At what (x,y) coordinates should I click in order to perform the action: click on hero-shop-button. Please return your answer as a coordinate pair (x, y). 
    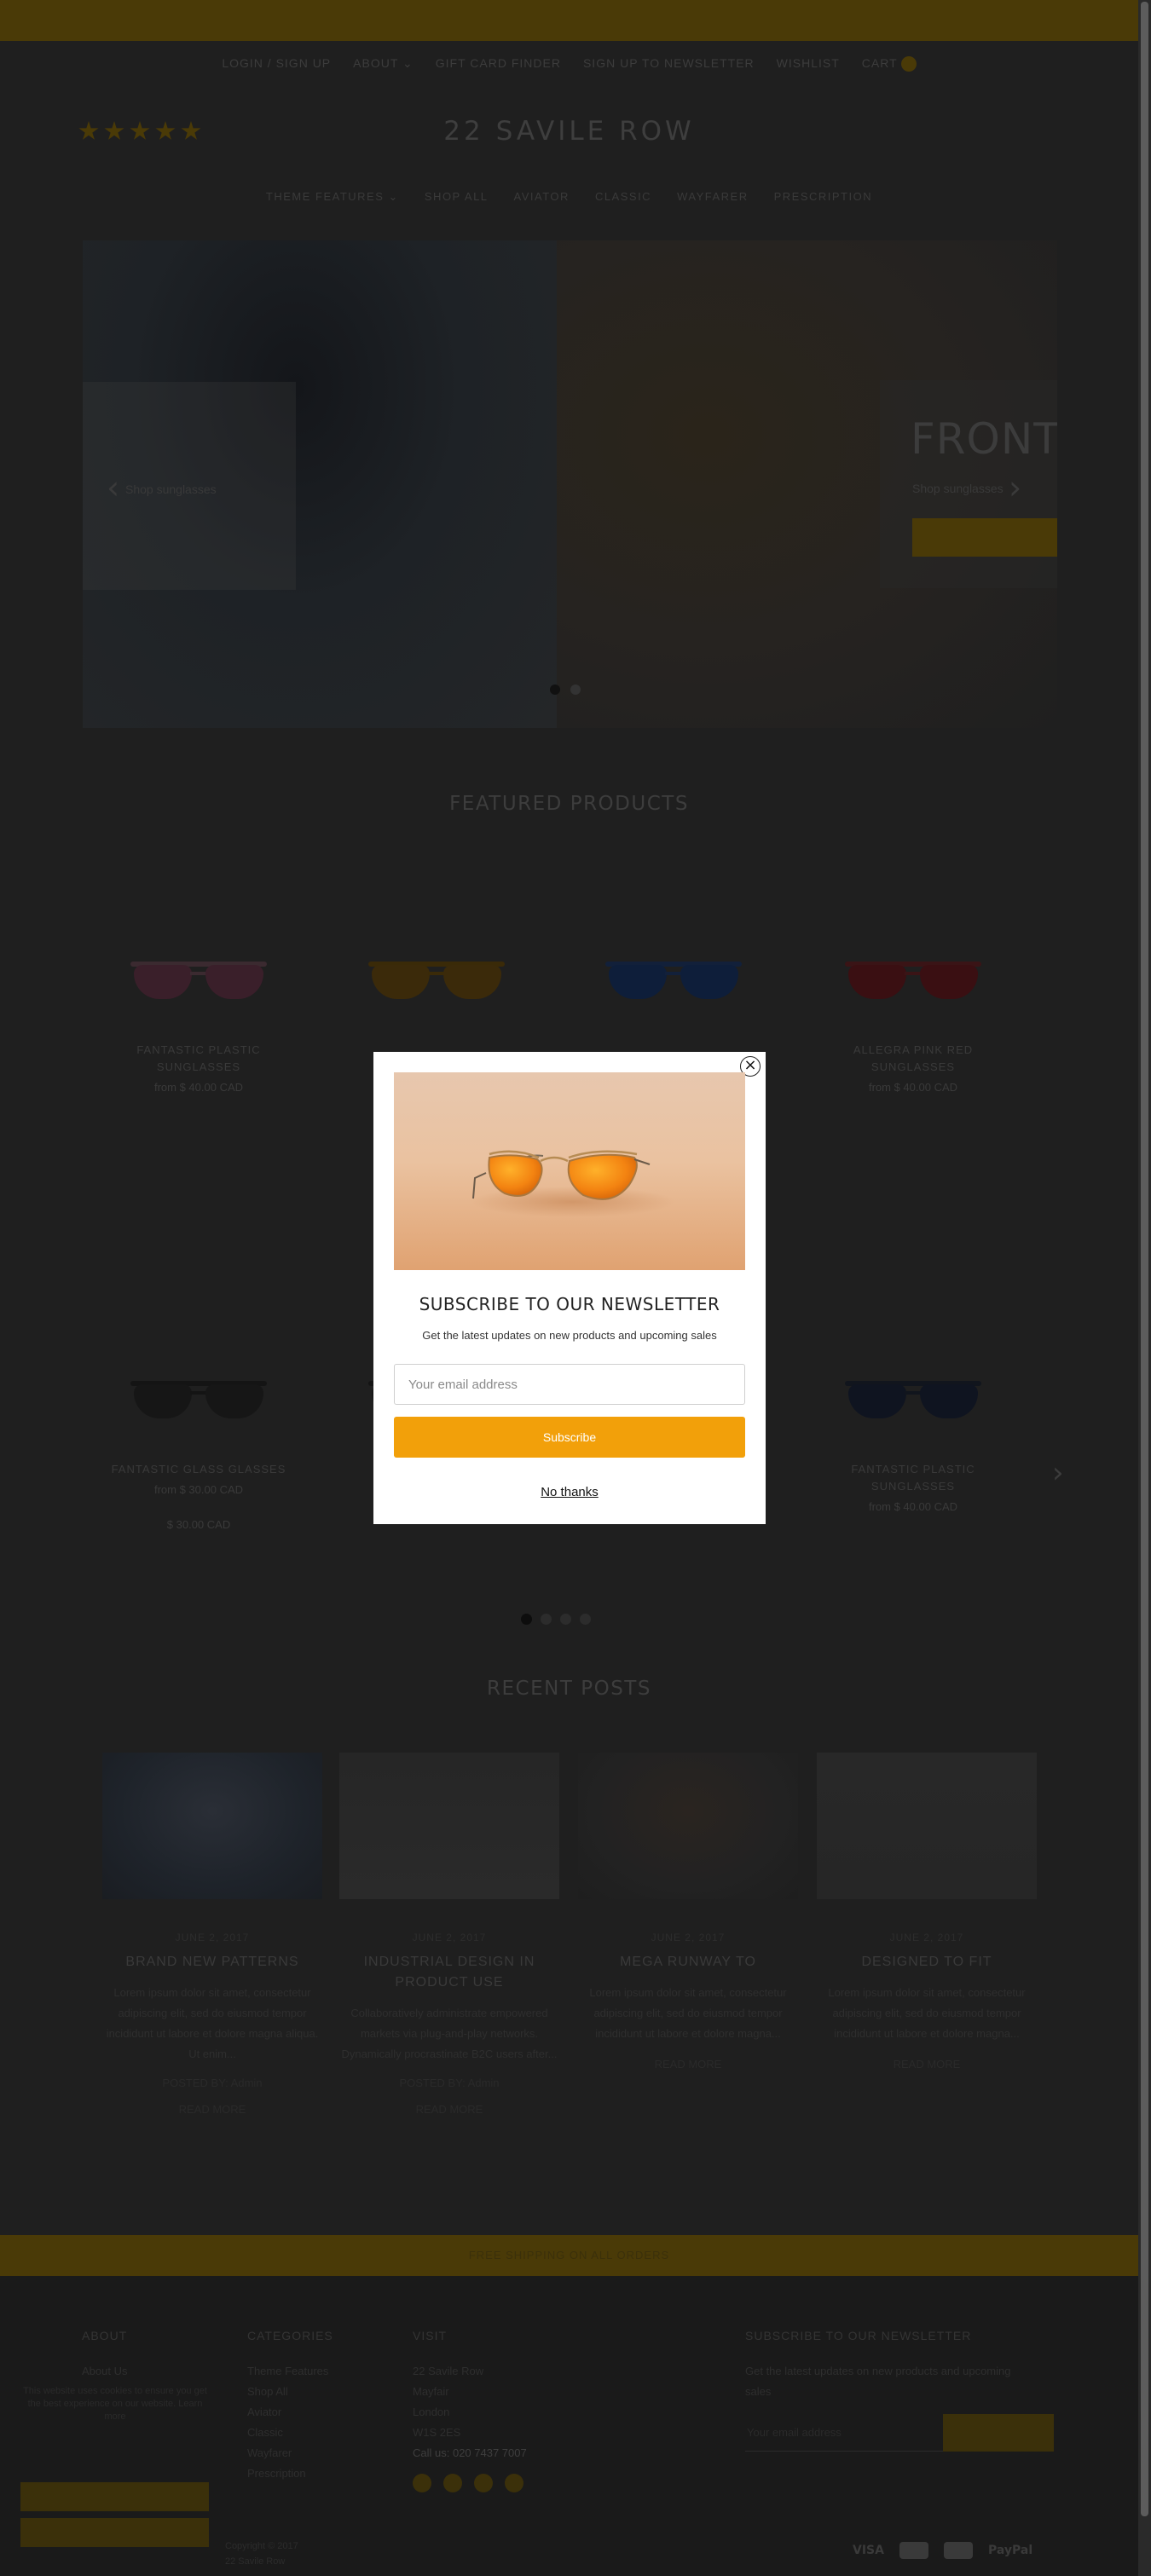
    Looking at the image, I should click on (984, 537).